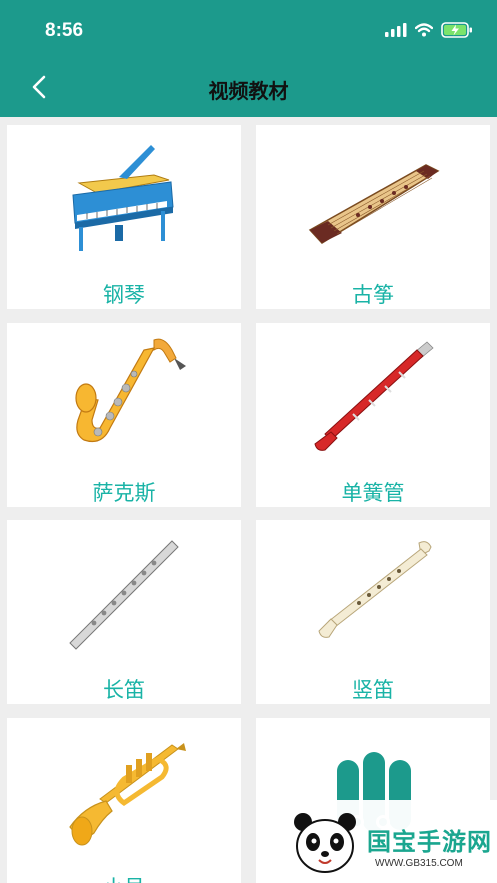 The height and width of the screenshot is (883, 497). I want to click on watermark-brand: 国宝手游网, so click(429, 842).